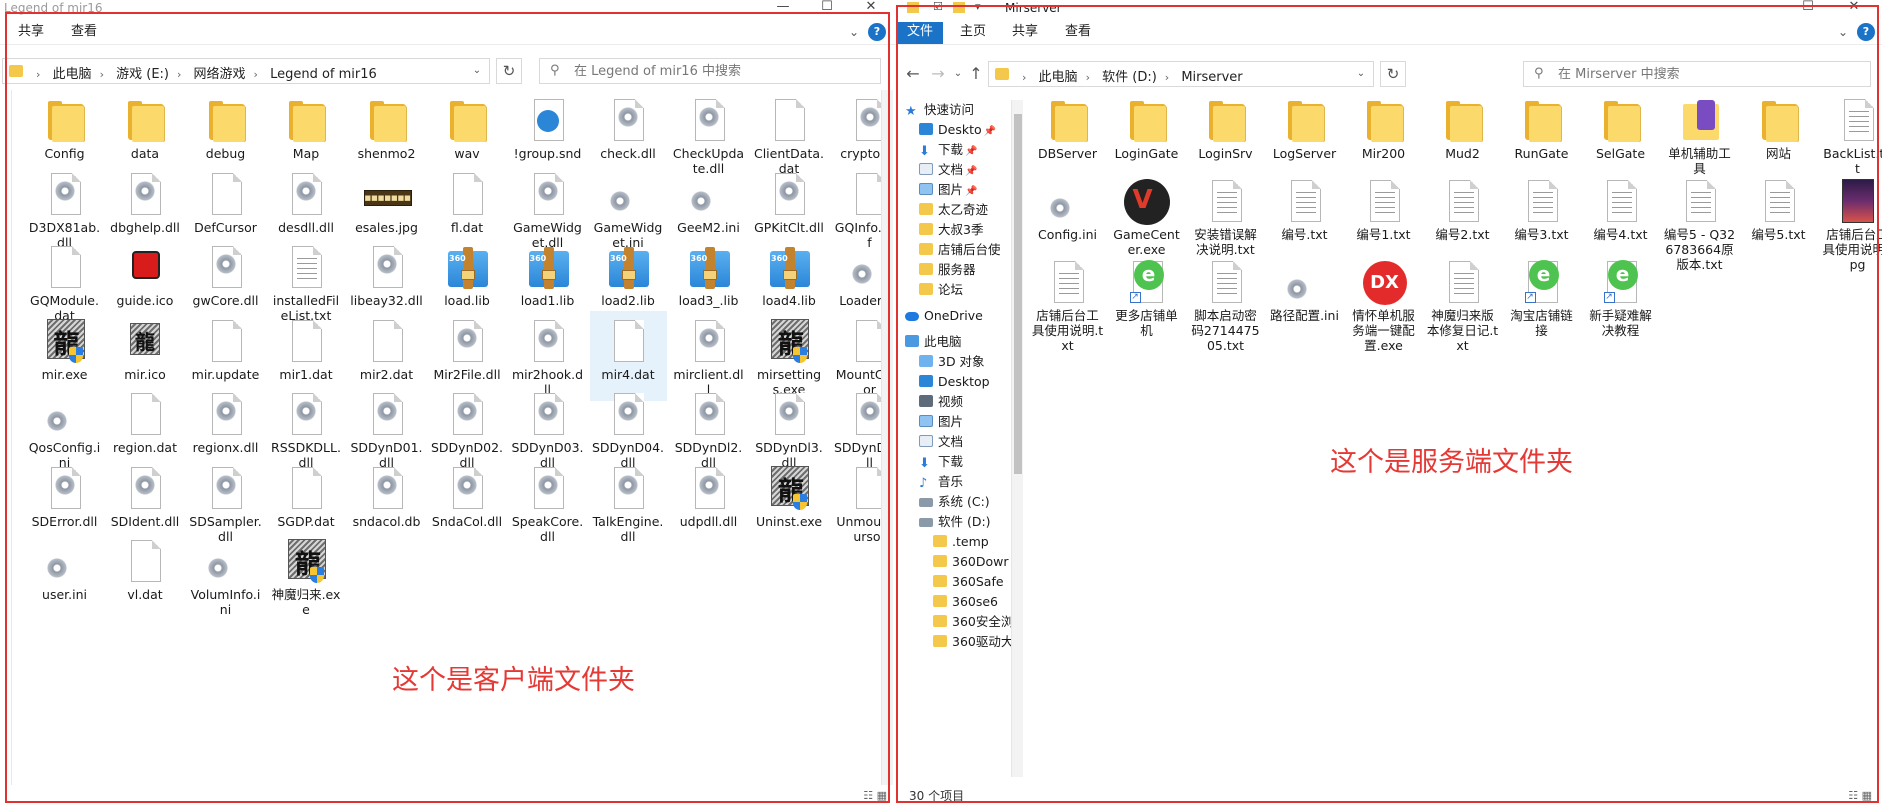  I want to click on nav-item: 3D 对象, so click(952, 362).